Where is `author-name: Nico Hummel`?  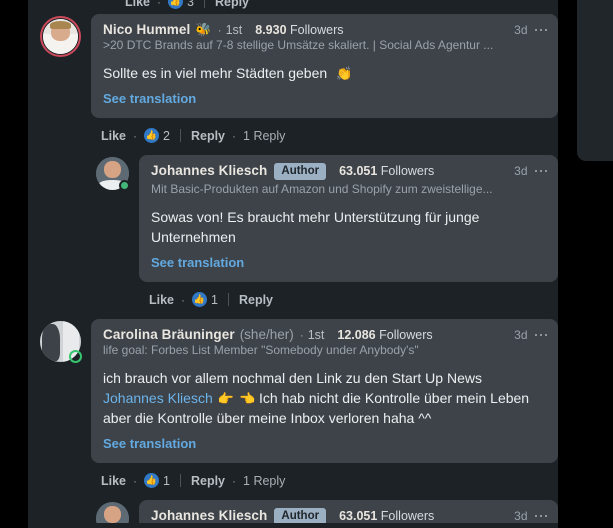
author-name: Nico Hummel is located at coordinates (146, 29).